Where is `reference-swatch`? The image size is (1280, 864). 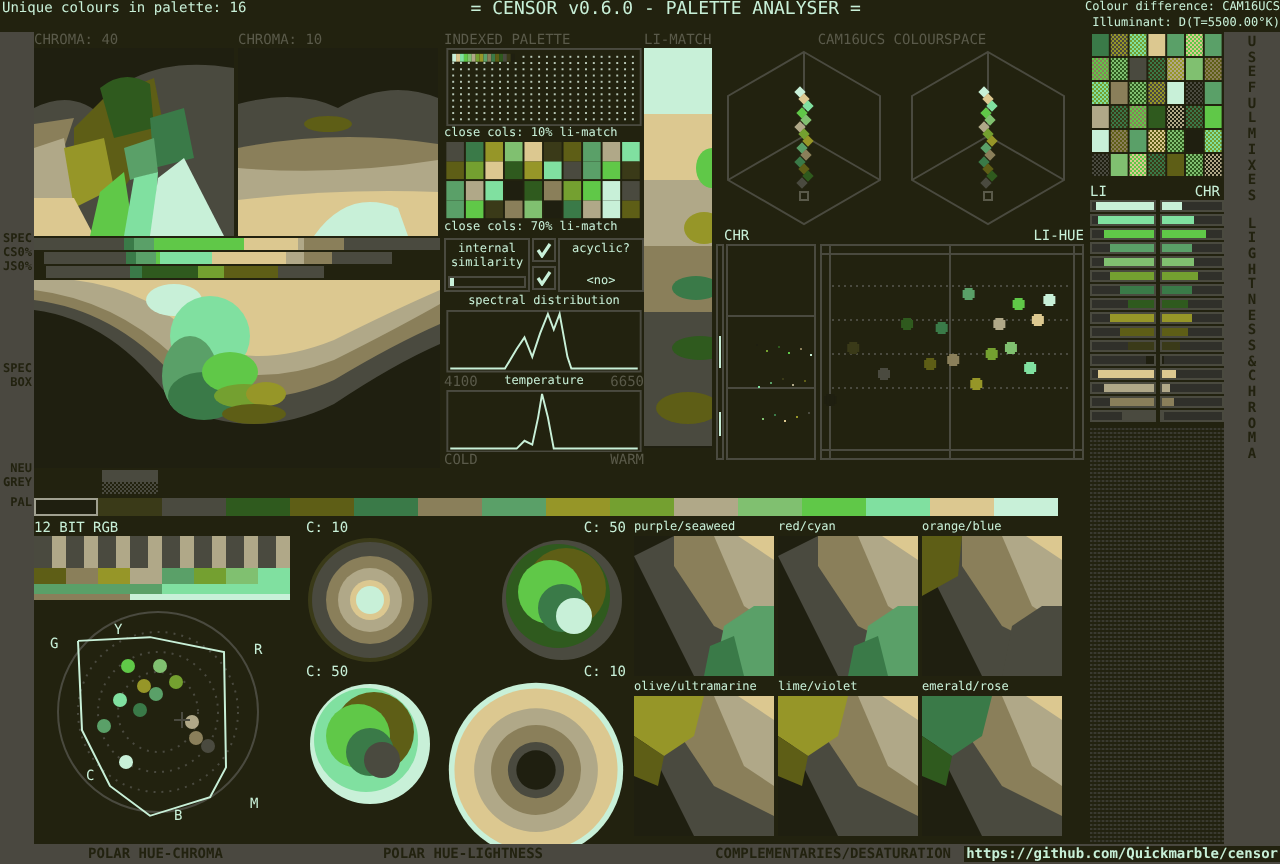 reference-swatch is located at coordinates (130, 482).